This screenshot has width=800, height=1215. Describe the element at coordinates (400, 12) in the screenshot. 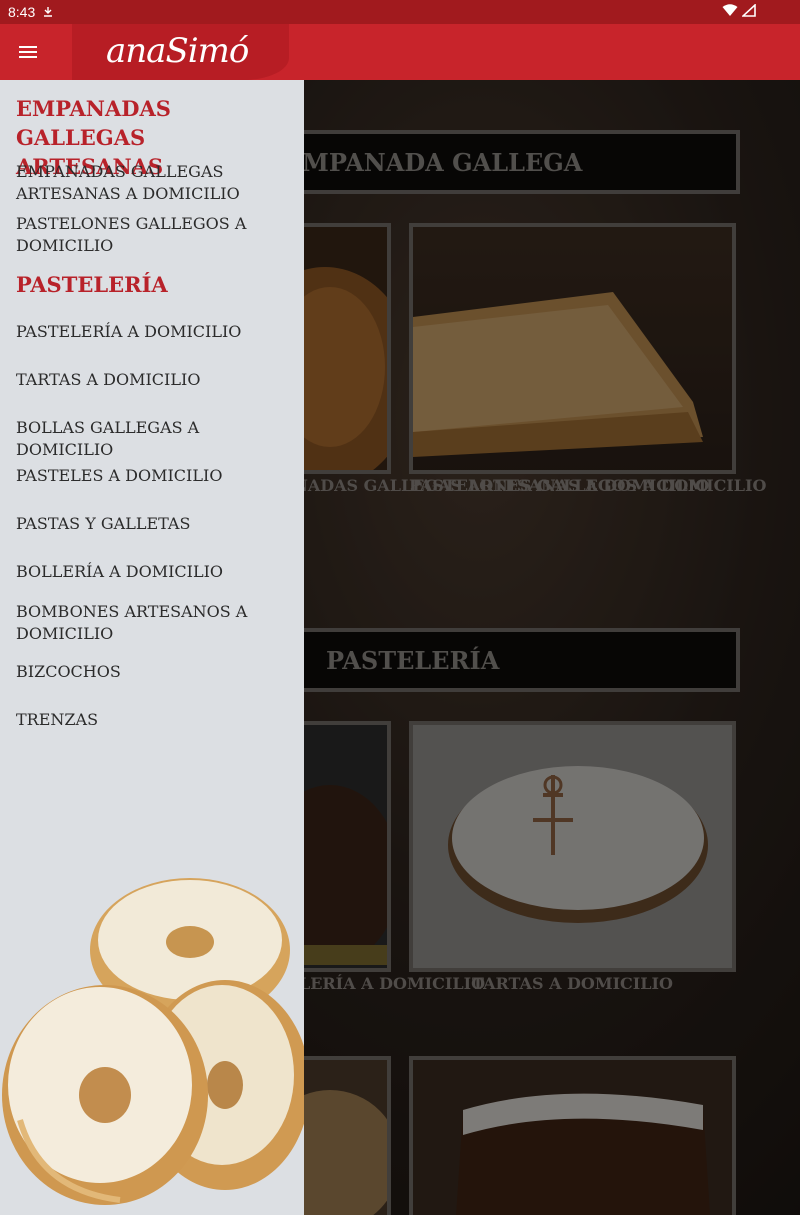

I see `status-bar: 8:43` at that location.